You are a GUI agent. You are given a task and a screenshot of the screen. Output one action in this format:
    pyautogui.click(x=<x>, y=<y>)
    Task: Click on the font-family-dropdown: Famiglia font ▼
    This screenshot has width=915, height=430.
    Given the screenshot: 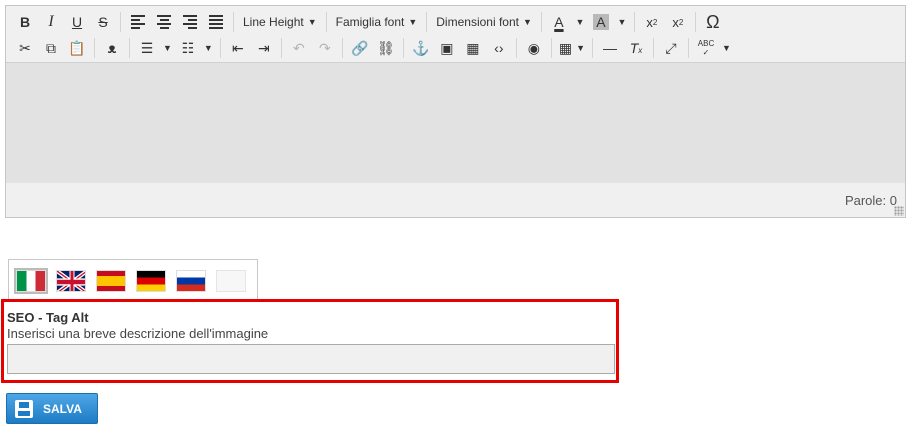 What is the action you would take?
    pyautogui.click(x=377, y=22)
    